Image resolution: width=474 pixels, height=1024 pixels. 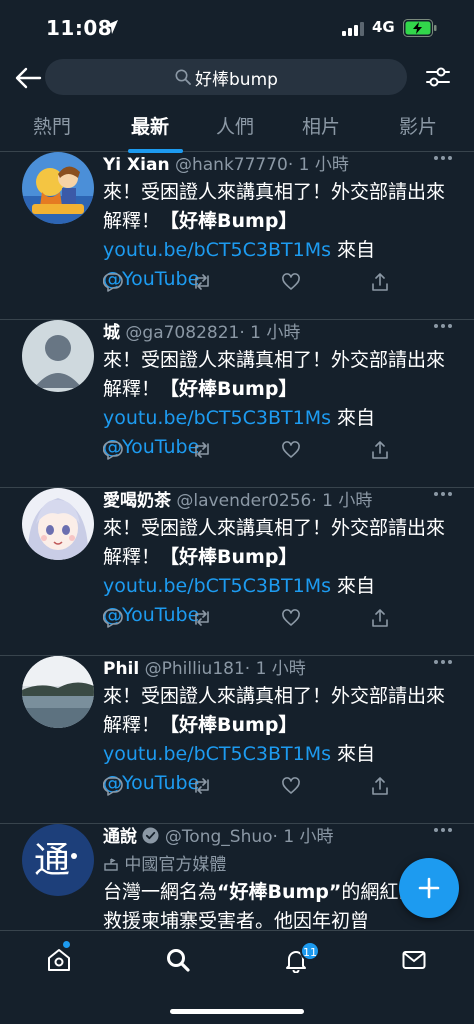 I want to click on search-tabs: 熱門 最新 人們 相片 影片, so click(x=237, y=129).